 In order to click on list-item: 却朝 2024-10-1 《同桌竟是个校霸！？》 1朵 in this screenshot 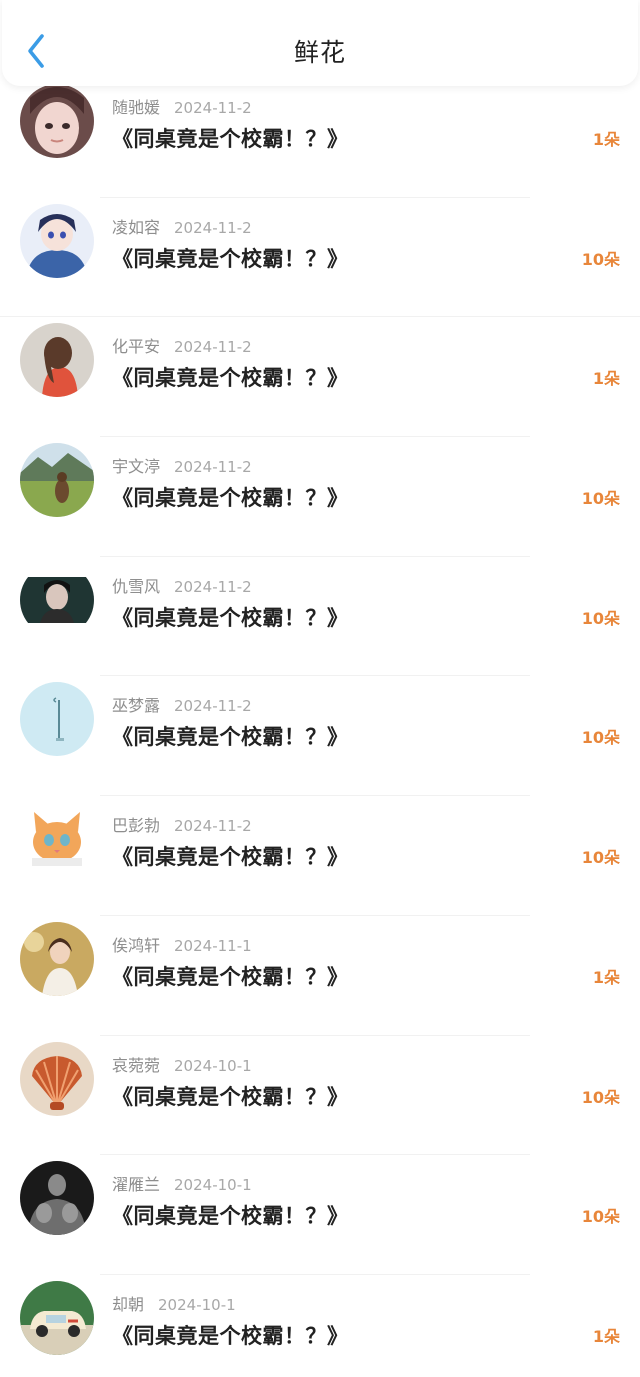, I will do `click(320, 1326)`.